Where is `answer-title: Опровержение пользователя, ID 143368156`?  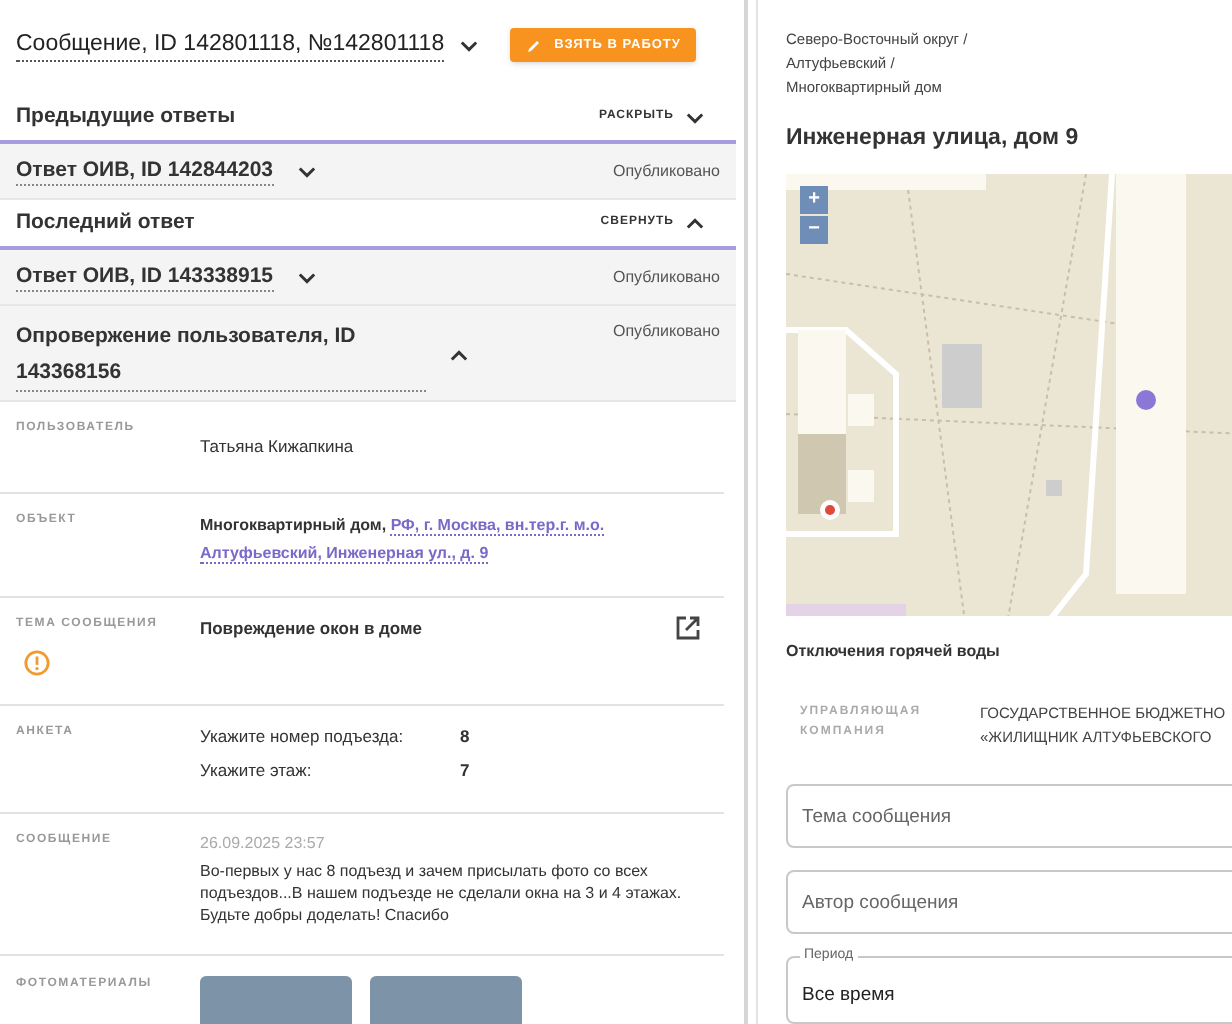 answer-title: Опровержение пользователя, ID 143368156 is located at coordinates (221, 355).